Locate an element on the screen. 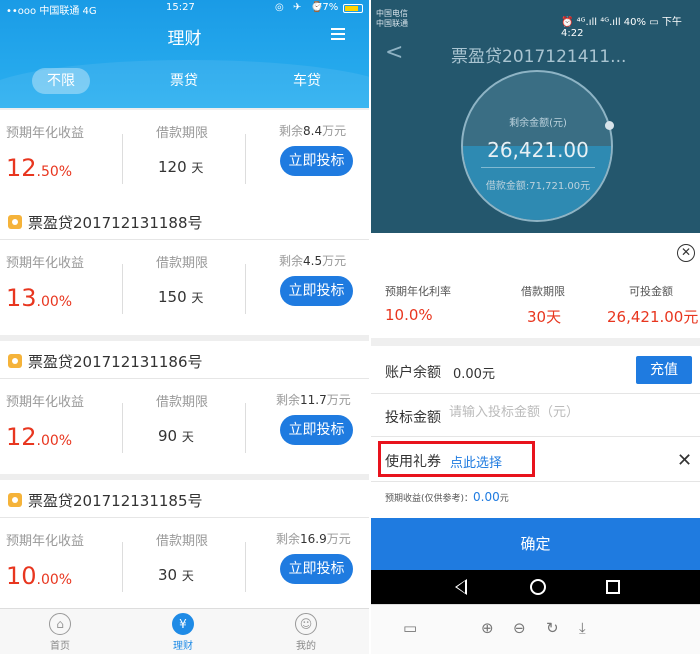 The height and width of the screenshot is (654, 700). clear-icon: ✕ is located at coordinates (684, 460).